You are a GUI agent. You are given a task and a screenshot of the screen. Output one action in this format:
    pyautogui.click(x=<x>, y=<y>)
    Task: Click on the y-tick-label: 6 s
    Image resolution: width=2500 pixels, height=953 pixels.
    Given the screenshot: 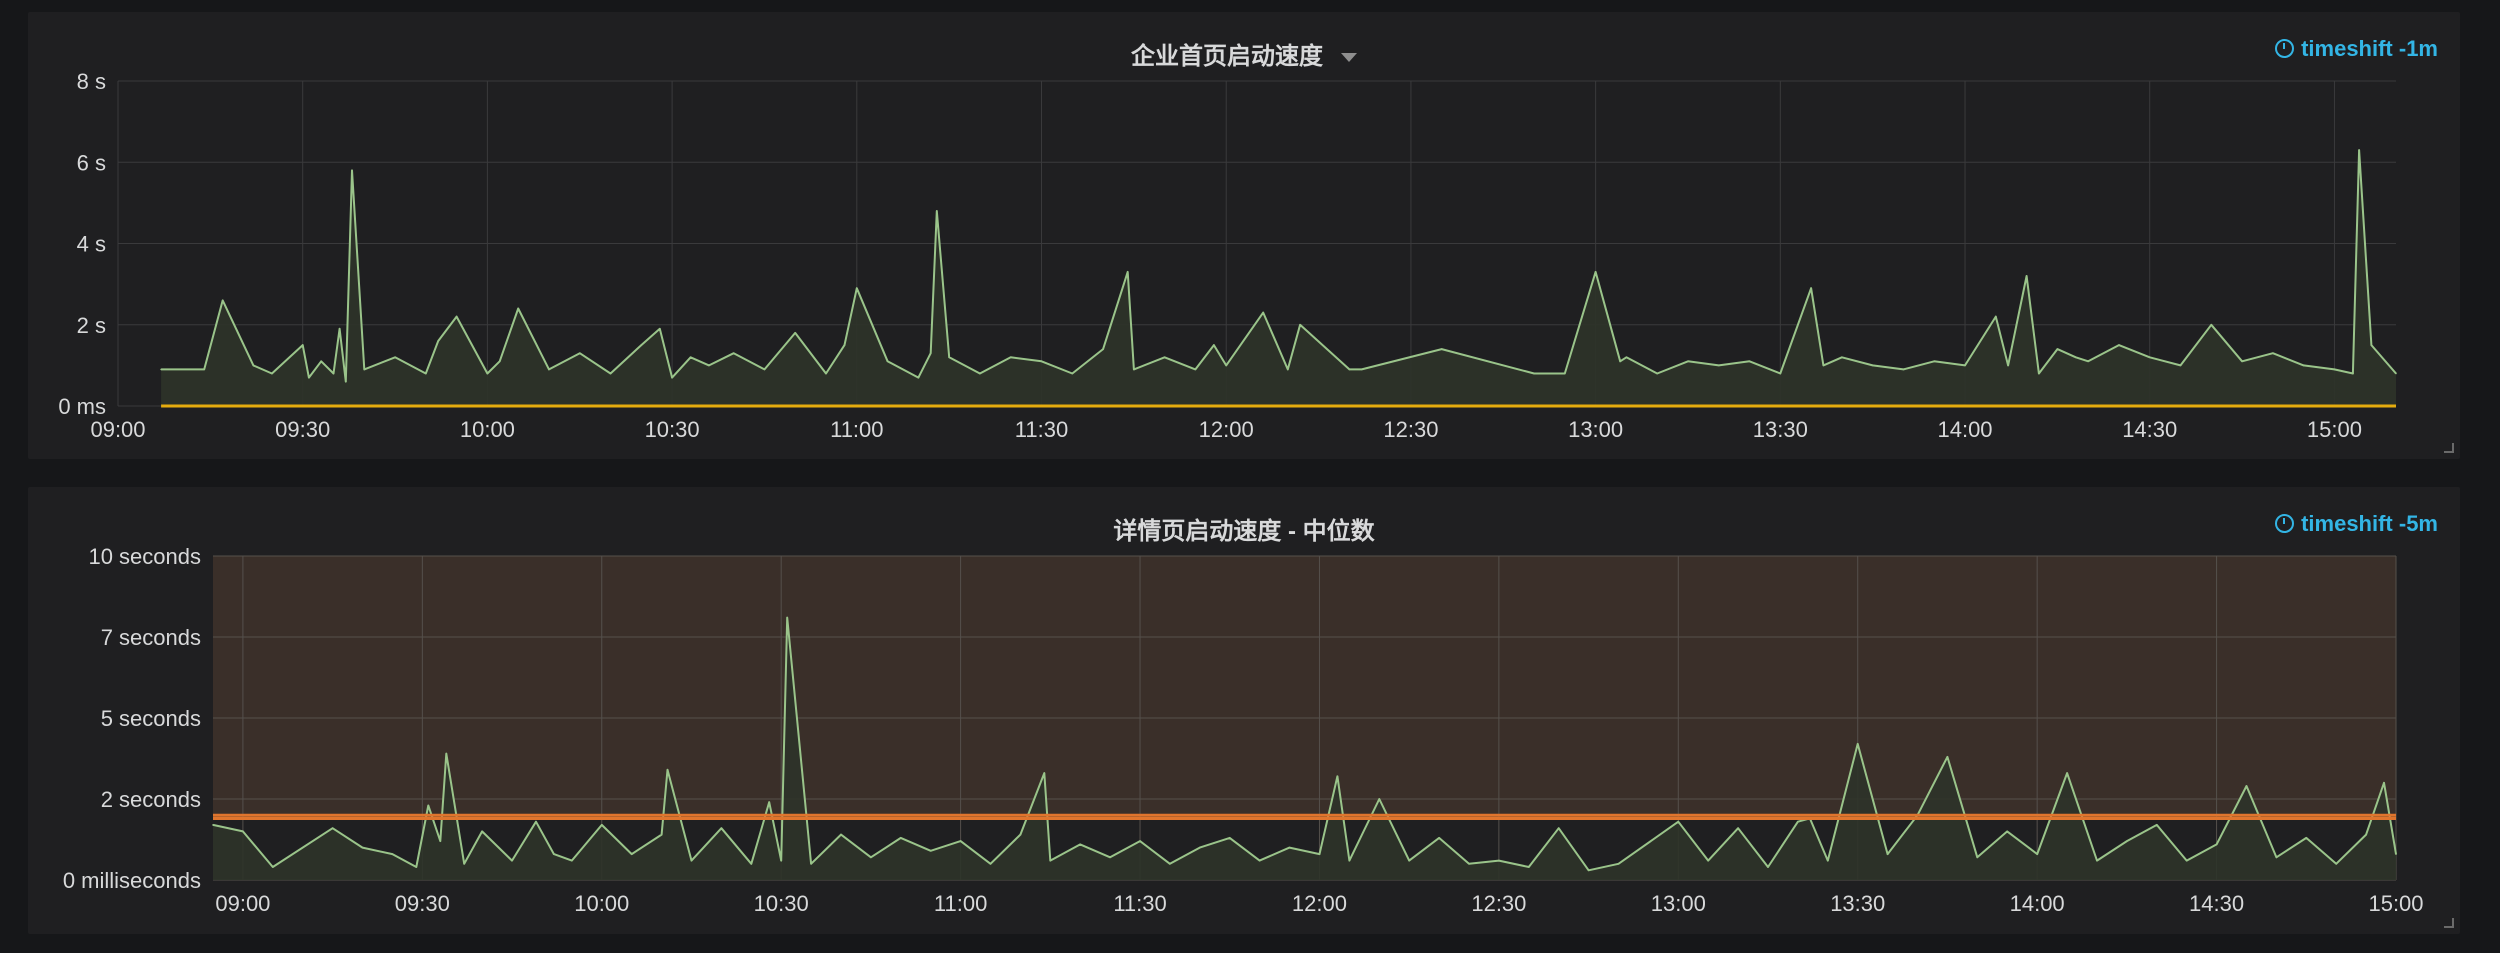 What is the action you would take?
    pyautogui.click(x=91, y=162)
    